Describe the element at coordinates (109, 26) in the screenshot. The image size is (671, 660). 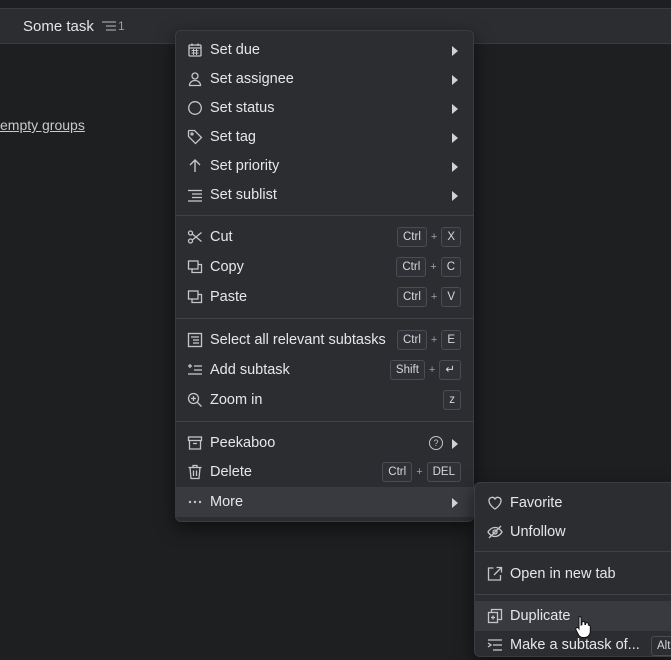
I see `subtask-list-icon` at that location.